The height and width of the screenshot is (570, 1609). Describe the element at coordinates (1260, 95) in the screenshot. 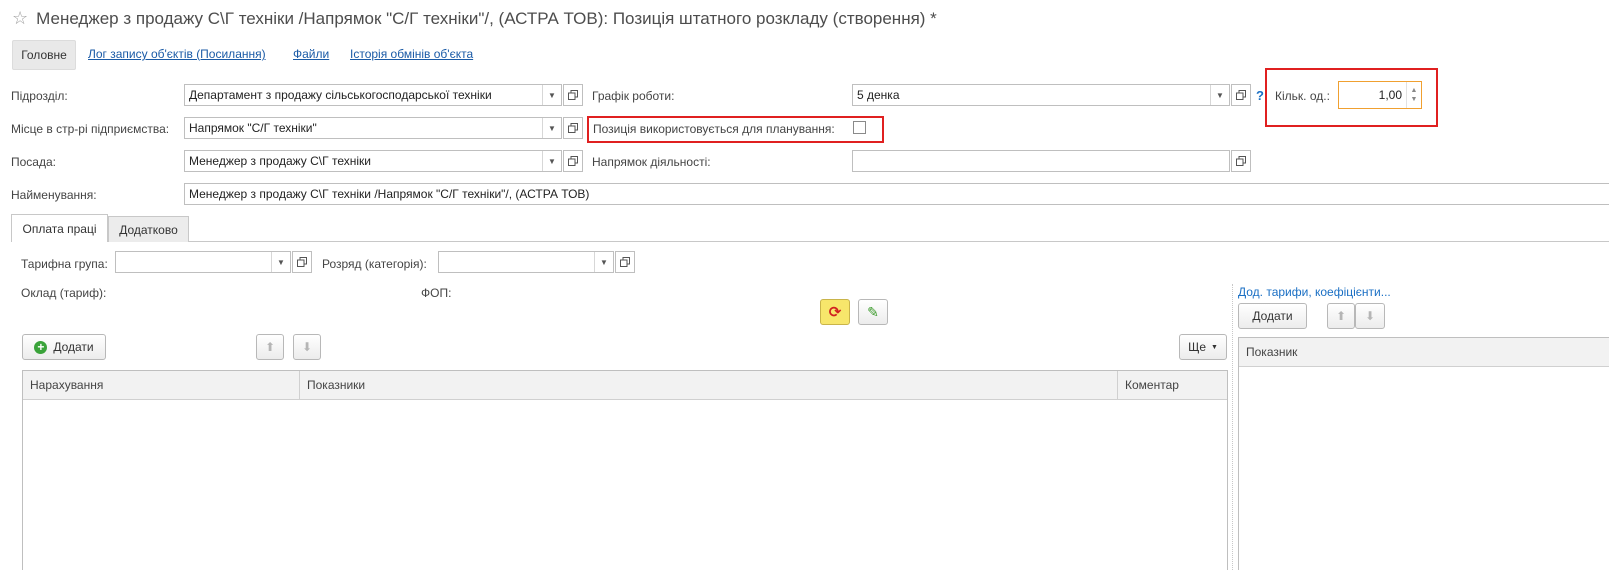

I see `help-icon: ?` at that location.